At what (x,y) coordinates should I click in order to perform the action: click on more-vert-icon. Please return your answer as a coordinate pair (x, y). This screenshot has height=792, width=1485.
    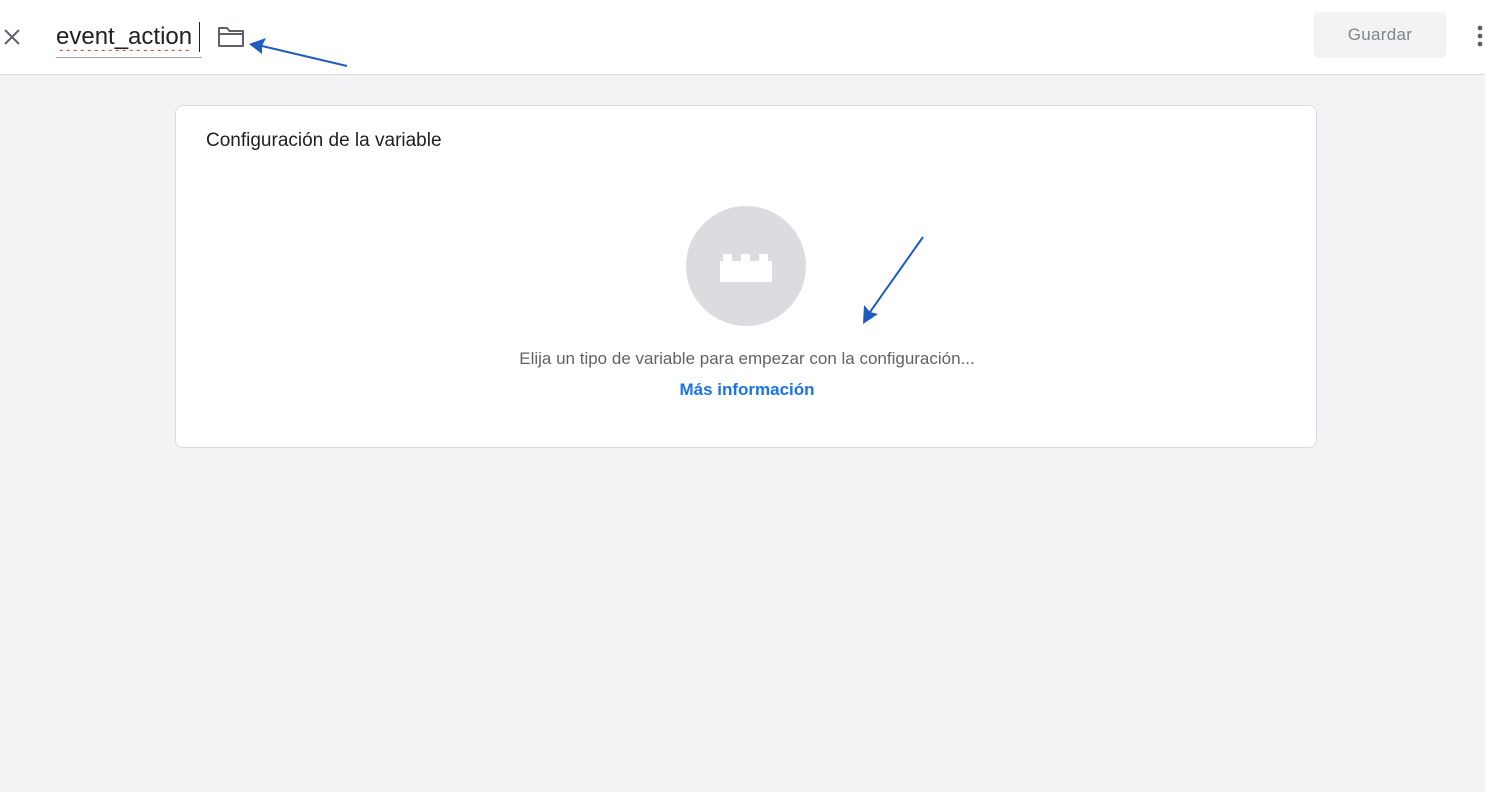
    Looking at the image, I should click on (1480, 36).